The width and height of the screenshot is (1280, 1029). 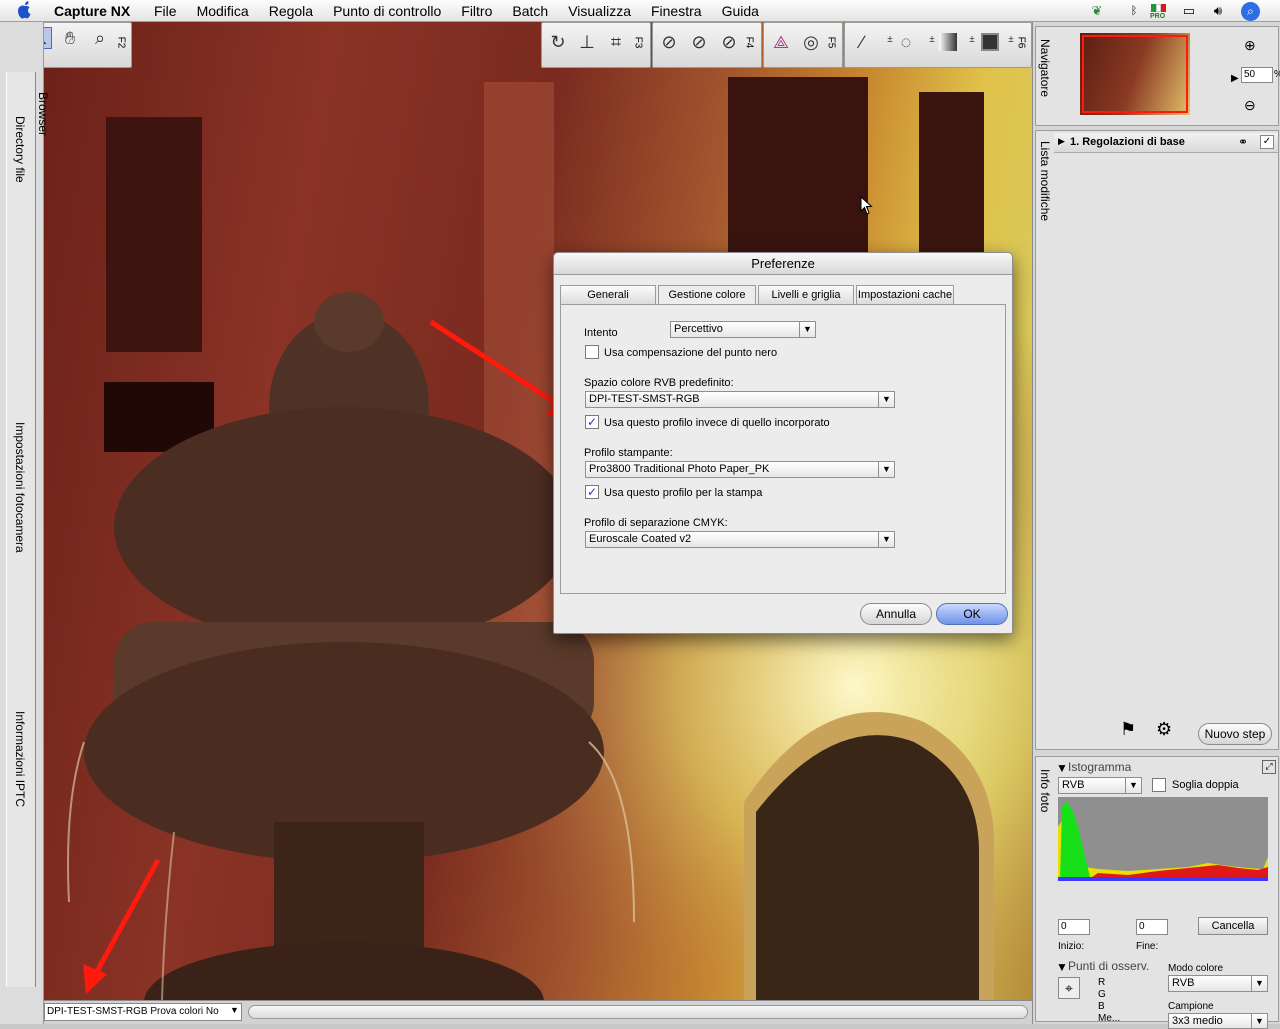 What do you see at coordinates (165, 11) in the screenshot?
I see `menu-file: File` at bounding box center [165, 11].